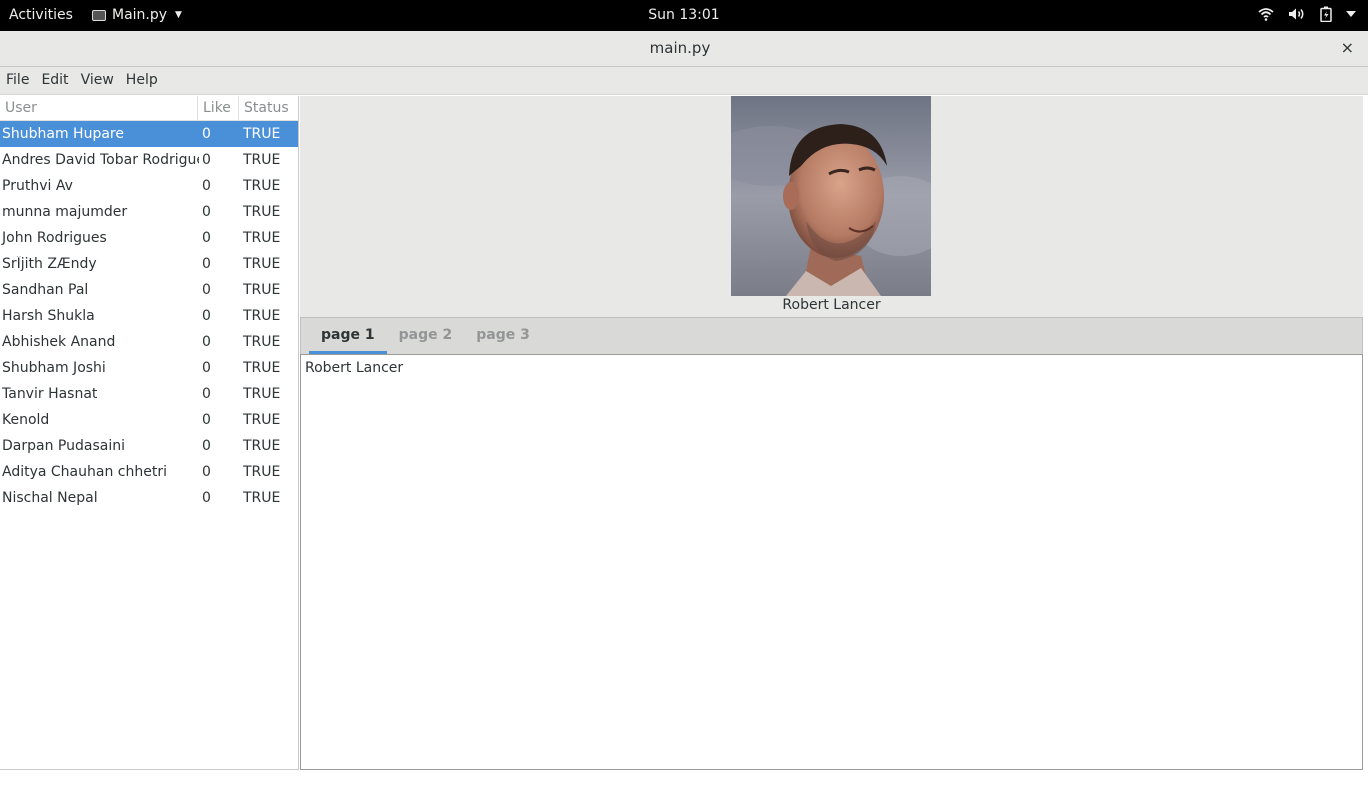 The height and width of the screenshot is (786, 1368). What do you see at coordinates (1347, 47) in the screenshot?
I see `close-icon: ×` at bounding box center [1347, 47].